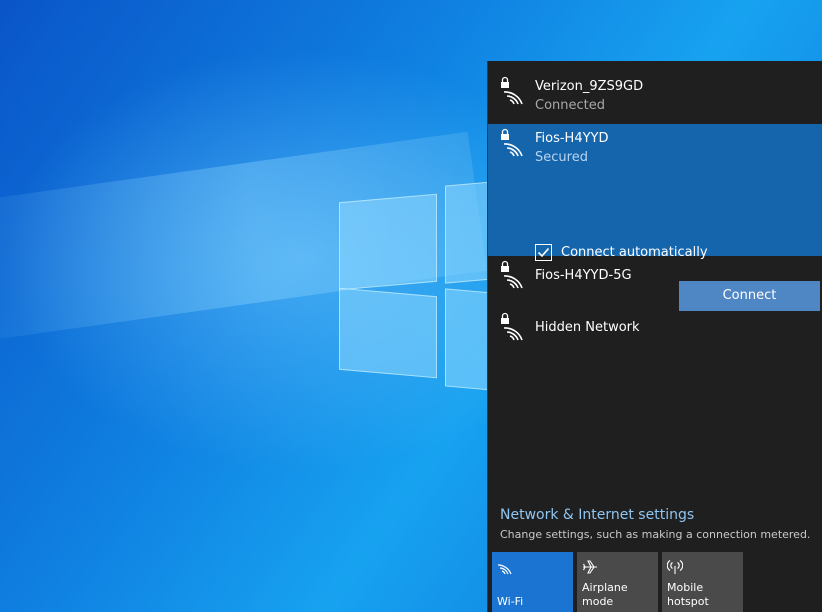  Describe the element at coordinates (655, 92) in the screenshot. I see `network-item-verizon: Verizon_9ZS9GD Connected` at that location.